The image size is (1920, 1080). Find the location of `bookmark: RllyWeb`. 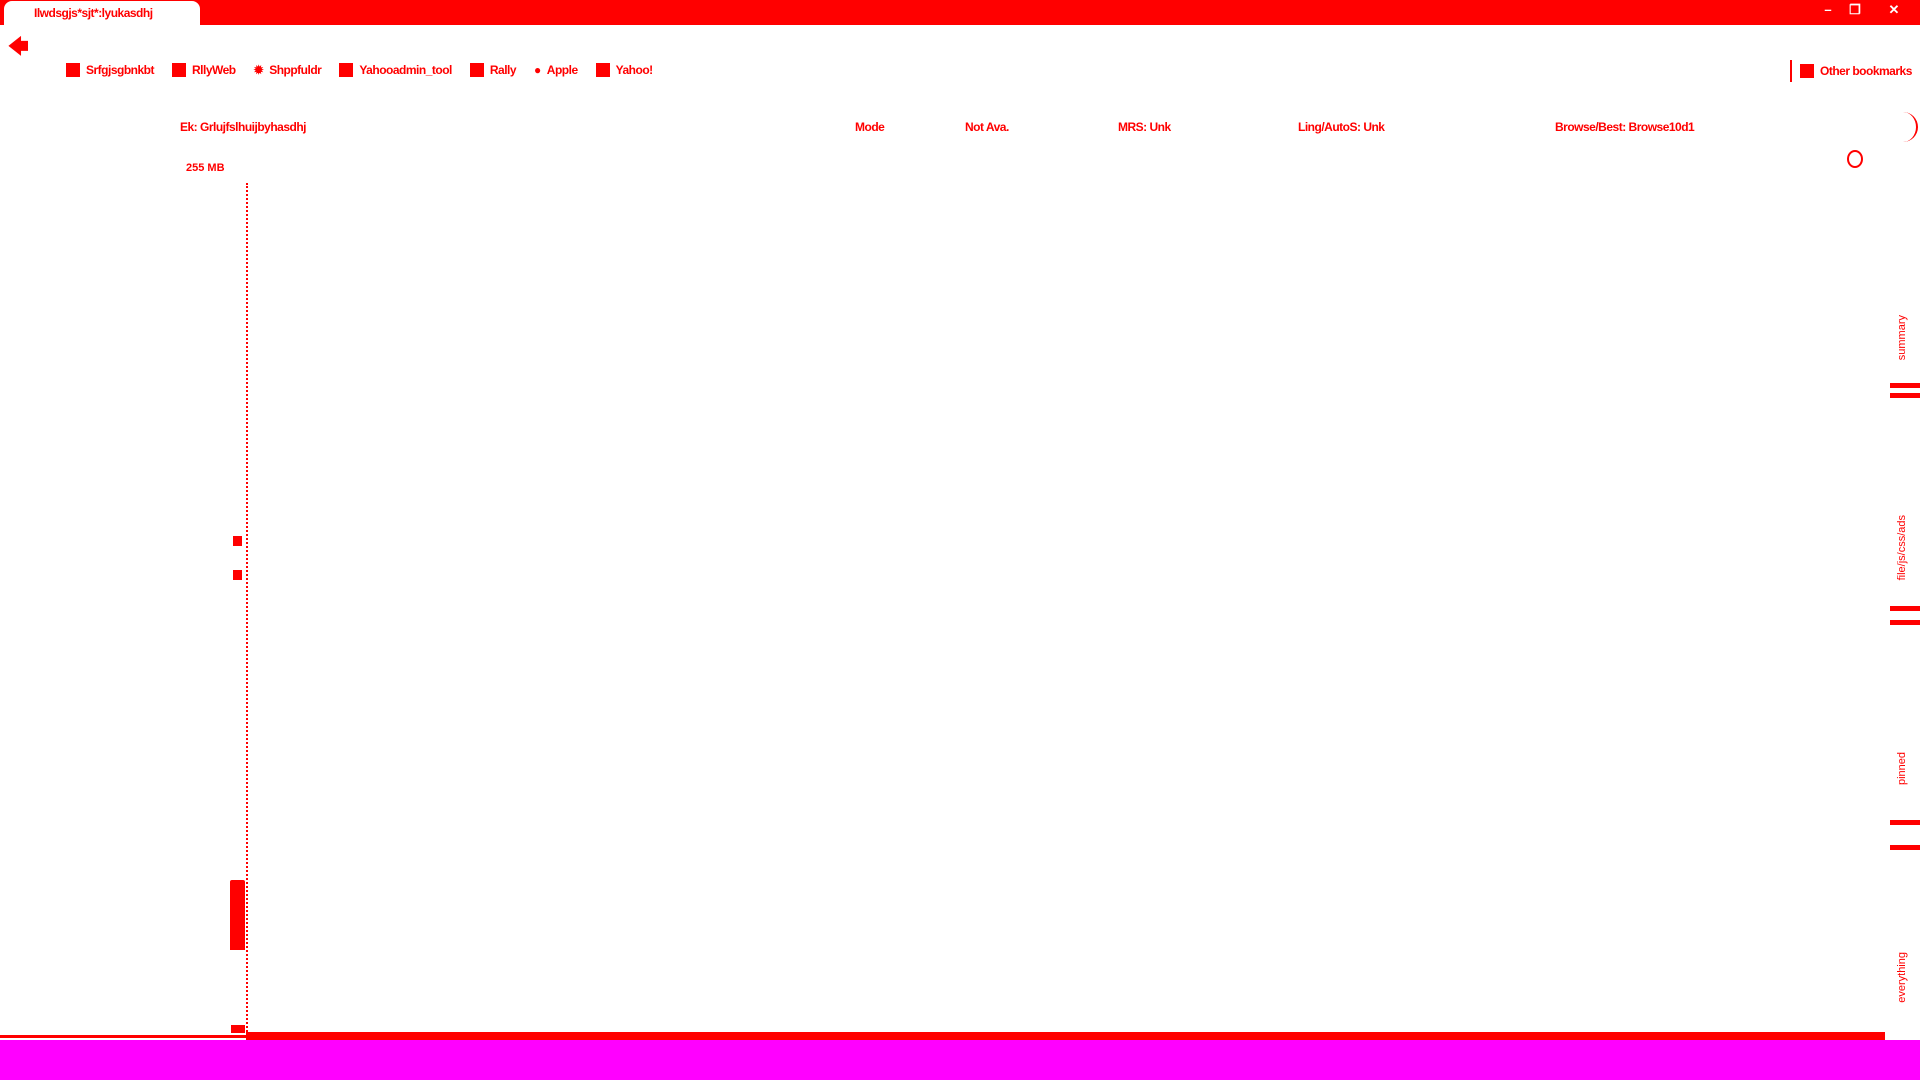

bookmark: RllyWeb is located at coordinates (204, 70).